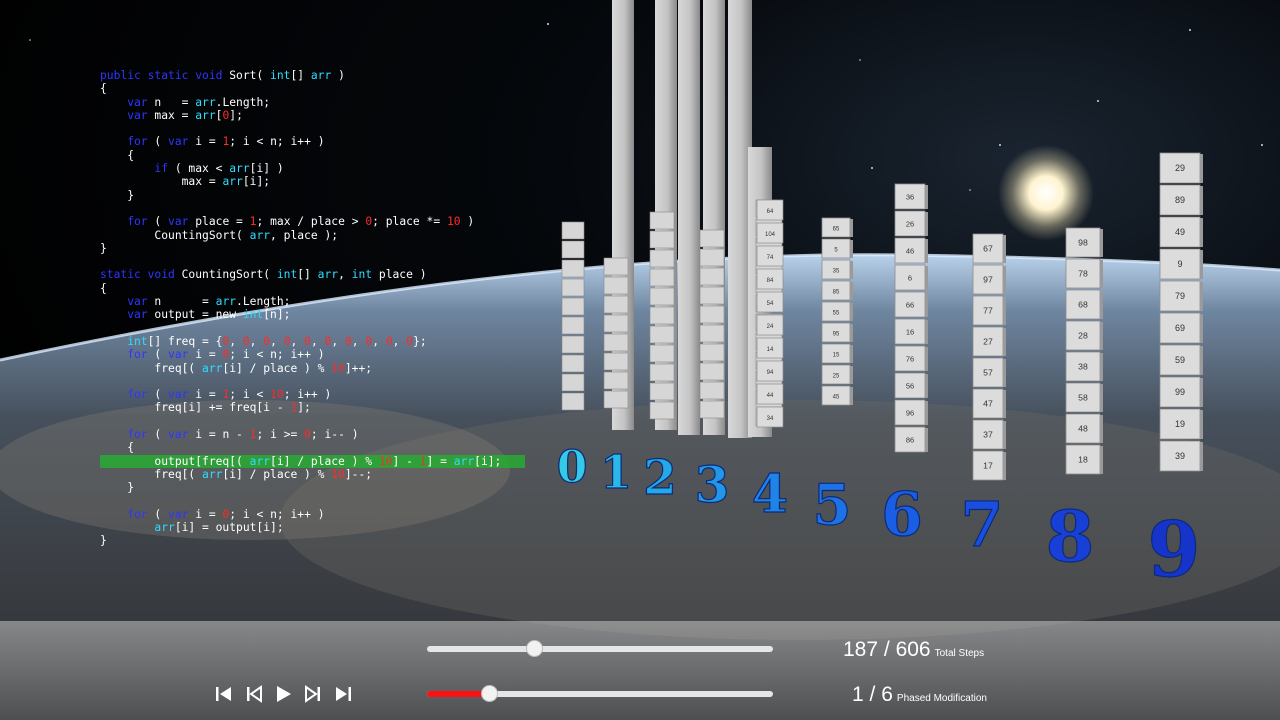 The width and height of the screenshot is (1280, 720). Describe the element at coordinates (229, 275) in the screenshot. I see `code-token: CountingSort(` at that location.